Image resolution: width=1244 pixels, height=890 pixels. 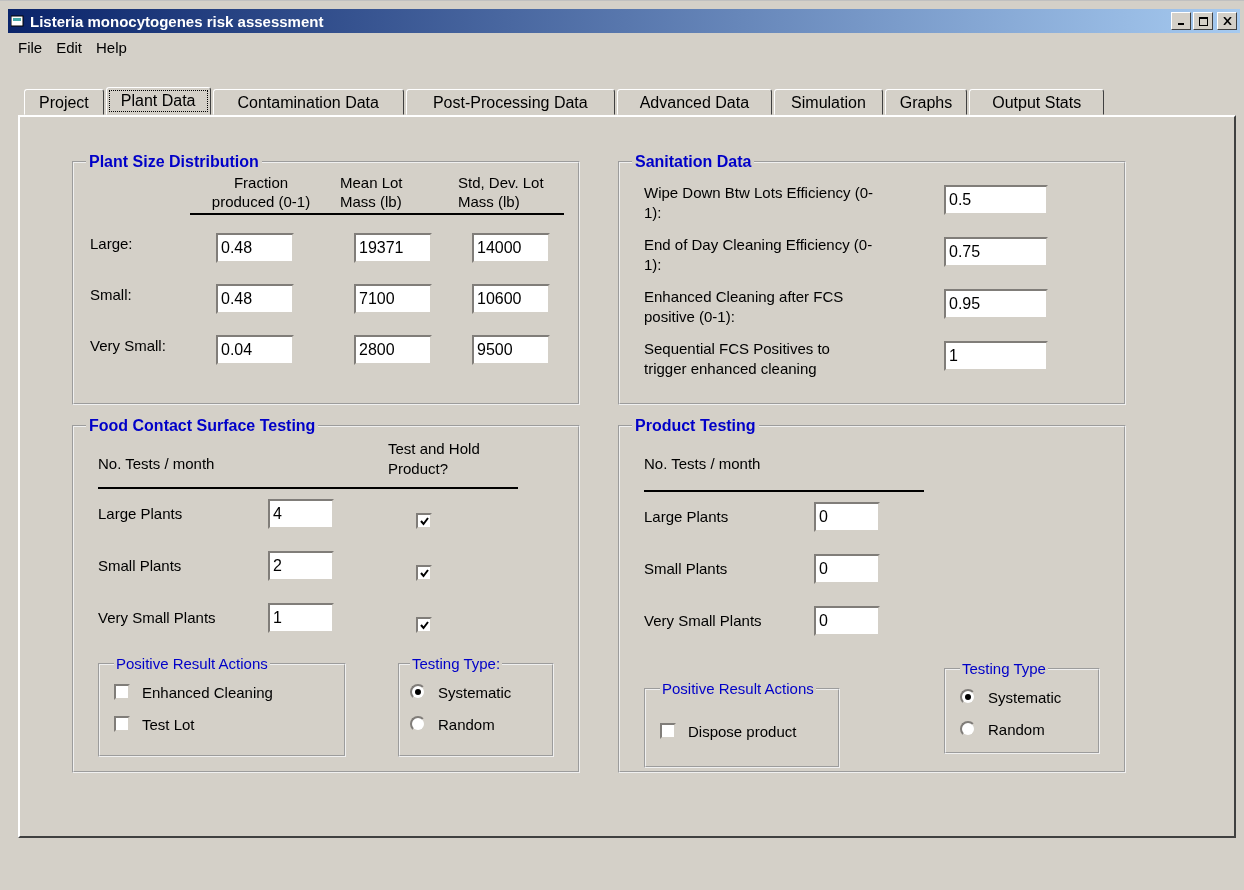 What do you see at coordinates (111, 295) in the screenshot?
I see `row-label: Small:` at bounding box center [111, 295].